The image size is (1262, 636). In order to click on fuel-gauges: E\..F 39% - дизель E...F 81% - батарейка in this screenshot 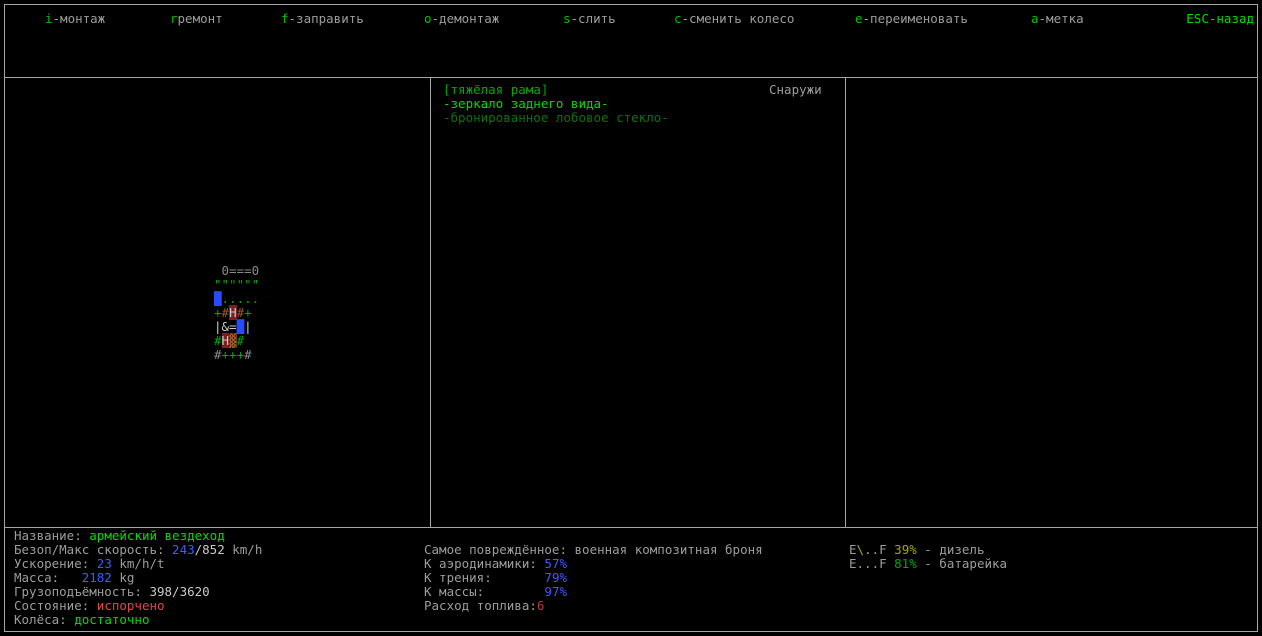, I will do `click(928, 557)`.